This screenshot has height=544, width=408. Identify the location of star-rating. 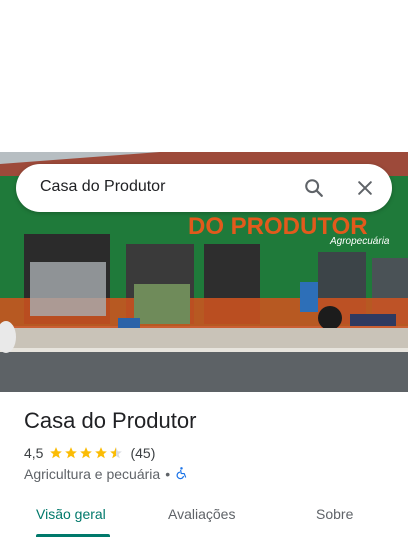
(86, 453).